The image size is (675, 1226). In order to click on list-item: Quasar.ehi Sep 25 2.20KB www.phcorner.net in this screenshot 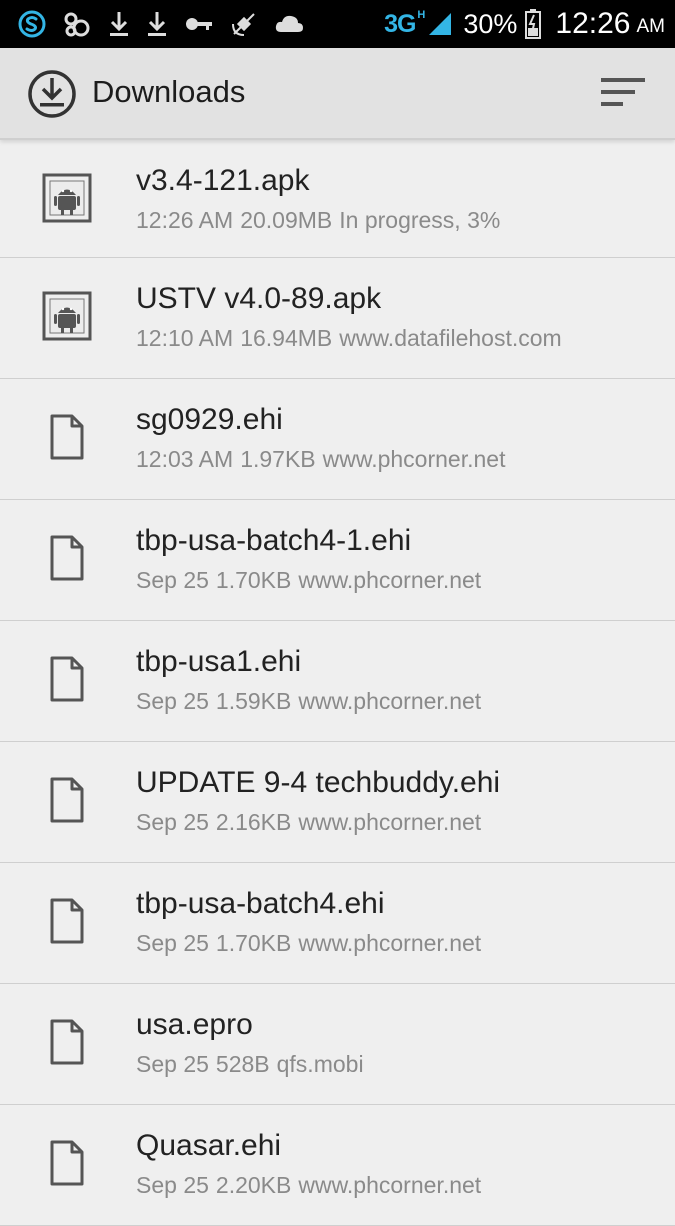, I will do `click(337, 1165)`.